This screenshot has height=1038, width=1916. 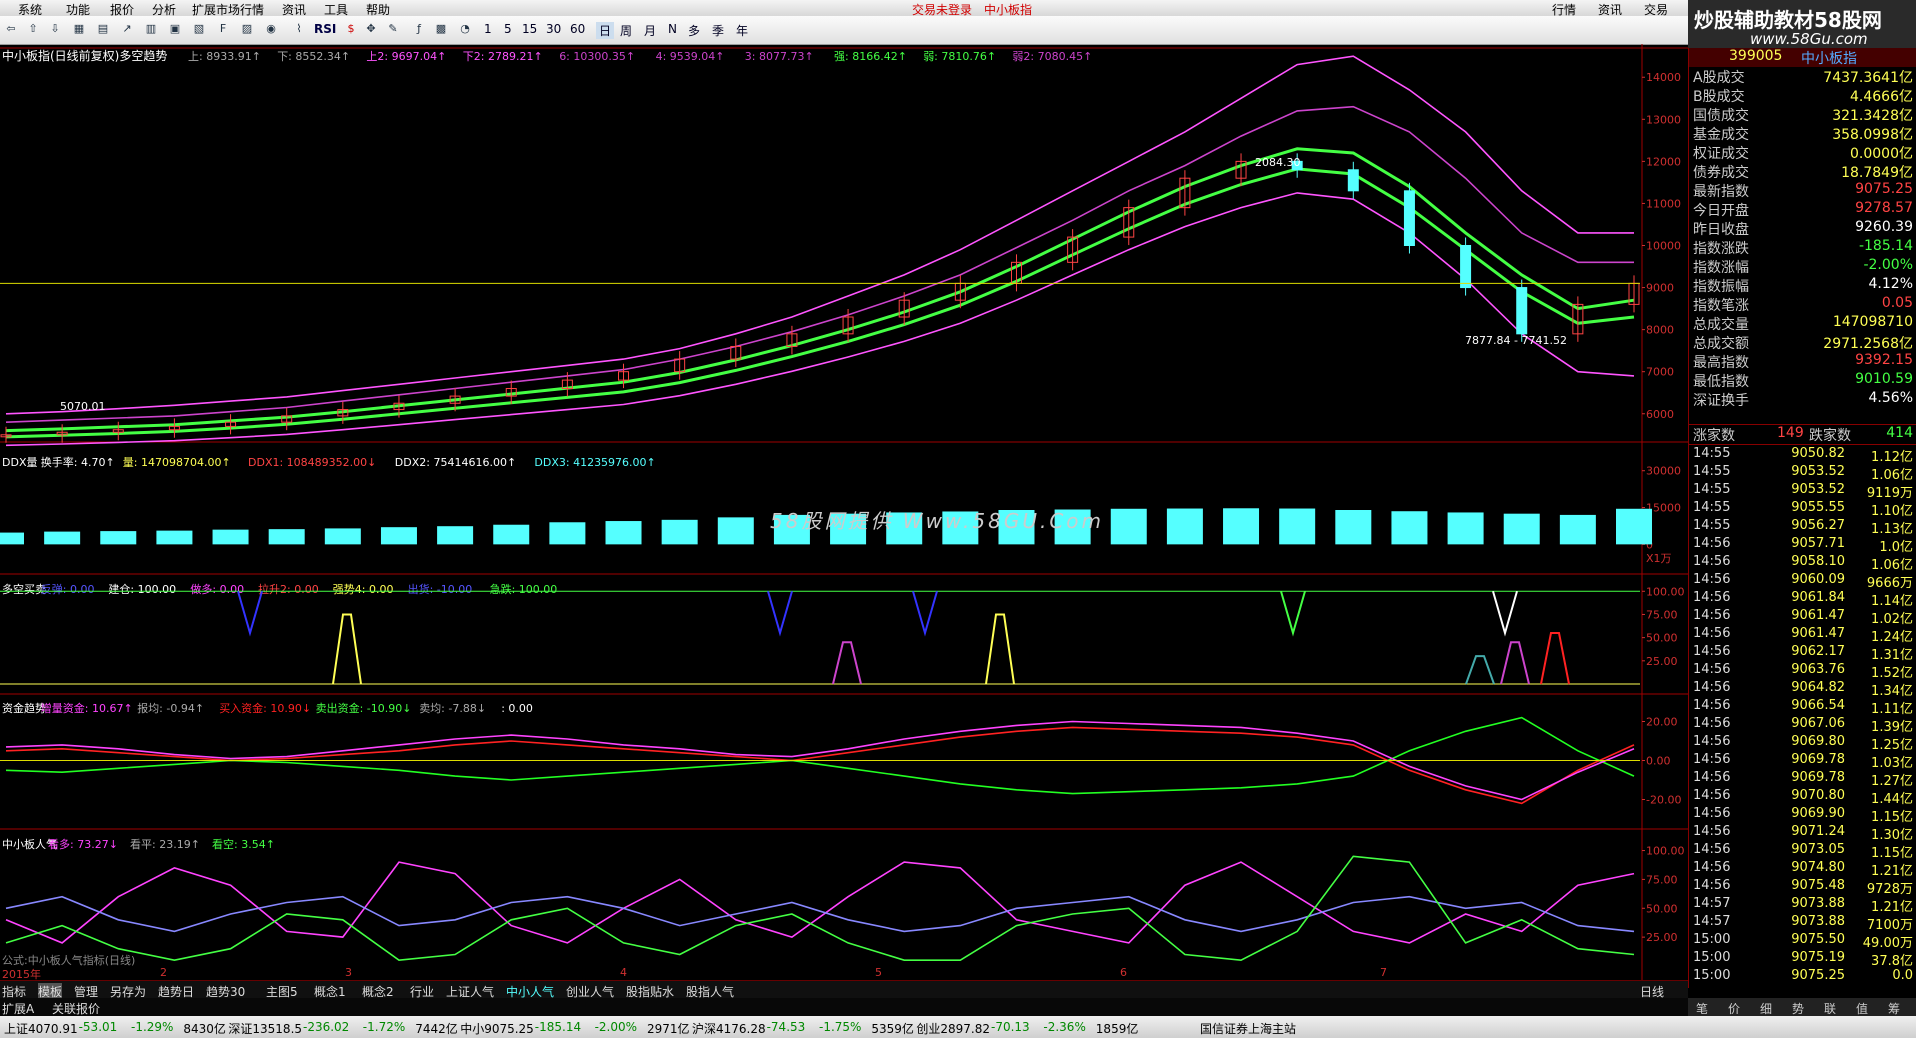 I want to click on tick-row: 14:56 9073.05 1.15亿, so click(x=1802, y=851).